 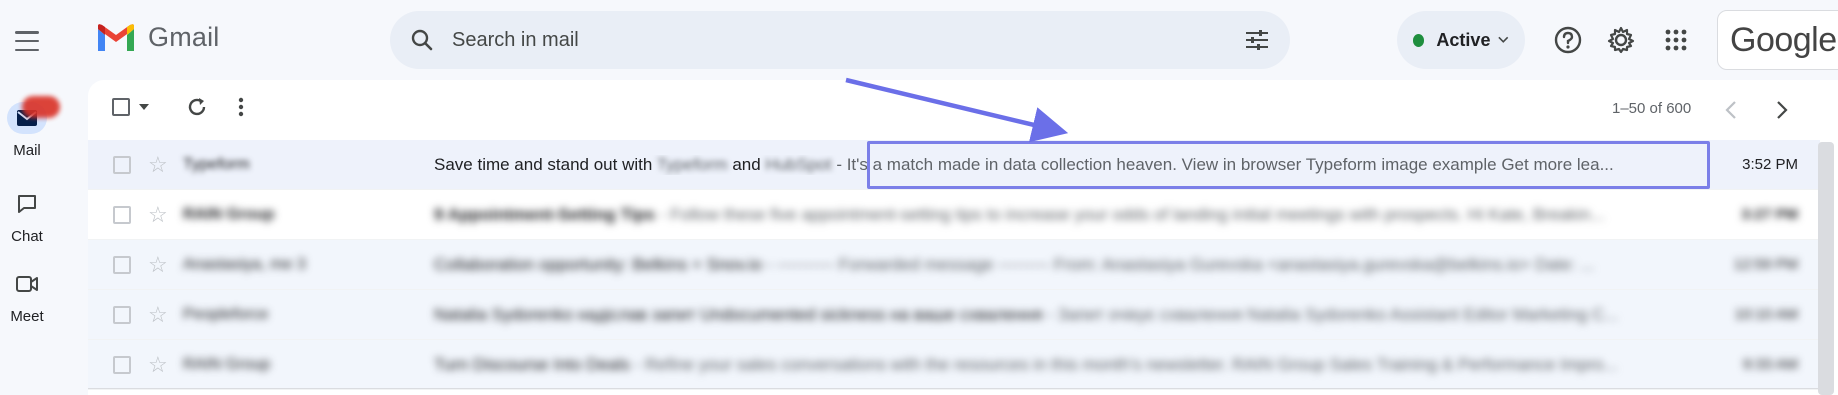 What do you see at coordinates (27, 204) in the screenshot?
I see `chat-icon` at bounding box center [27, 204].